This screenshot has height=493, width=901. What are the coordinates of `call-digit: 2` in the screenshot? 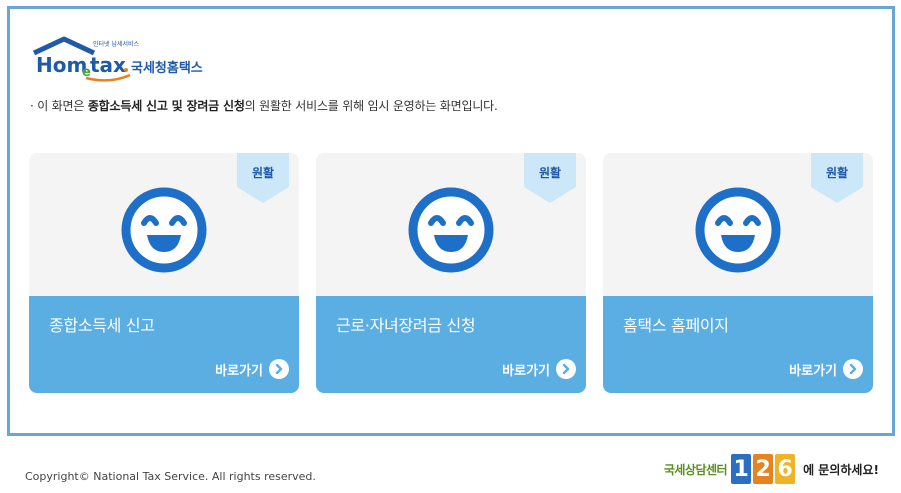 It's located at (763, 469).